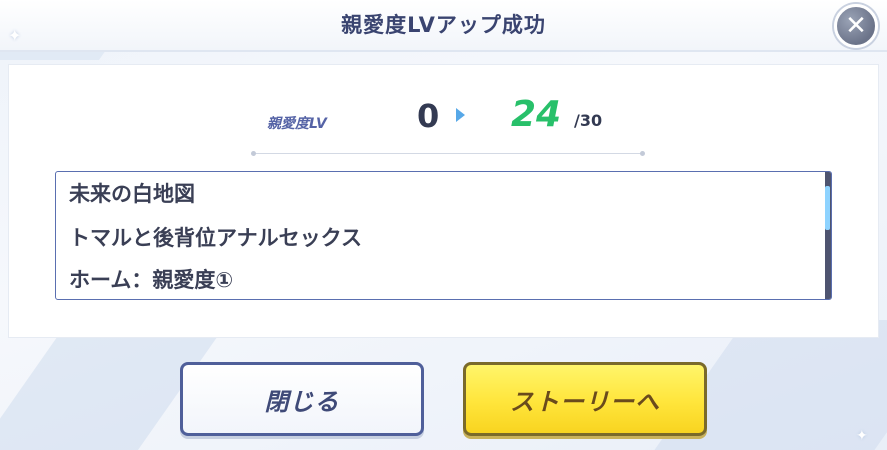 The width and height of the screenshot is (887, 450). I want to click on dialog-title: 親愛度LVアップ成功, so click(443, 25).